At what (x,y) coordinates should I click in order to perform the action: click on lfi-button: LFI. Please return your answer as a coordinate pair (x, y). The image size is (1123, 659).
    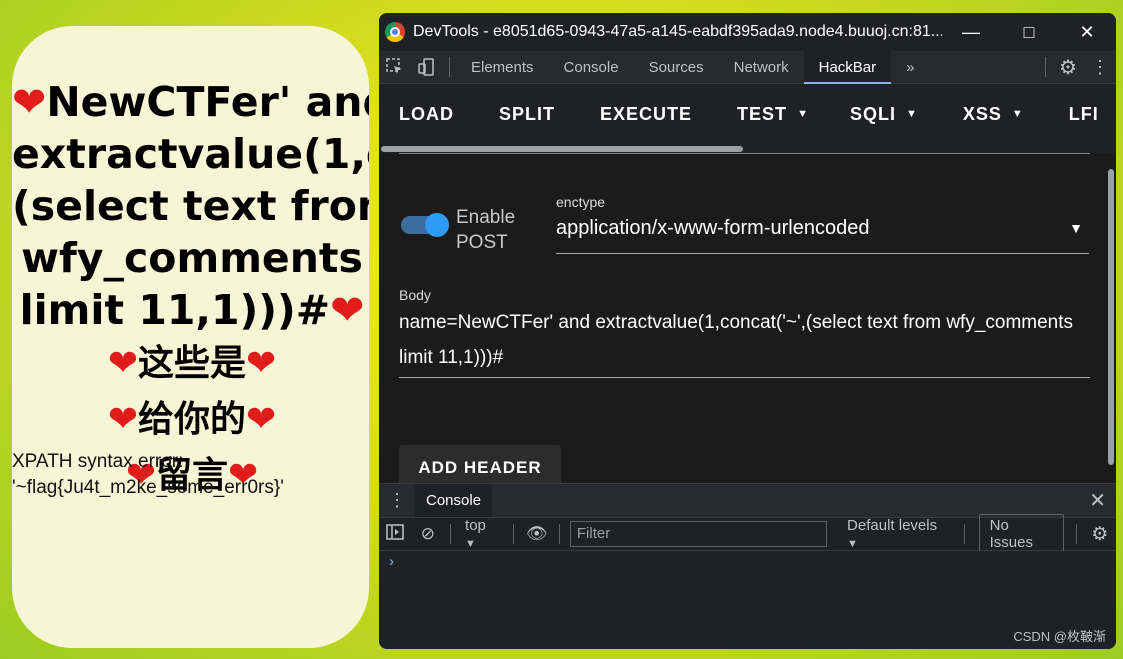
    Looking at the image, I should click on (1084, 114).